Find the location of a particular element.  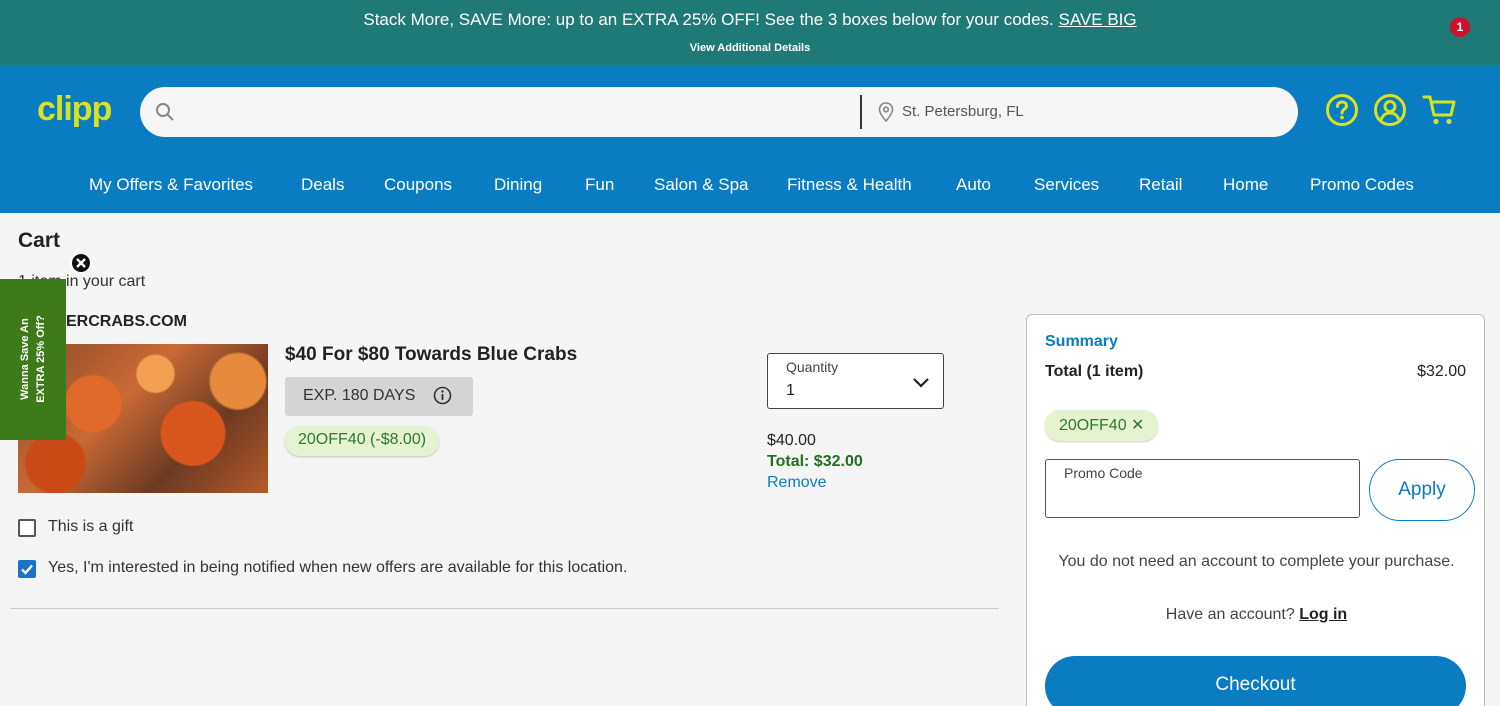

login-prompt: Have an account? Log in is located at coordinates (1256, 614).